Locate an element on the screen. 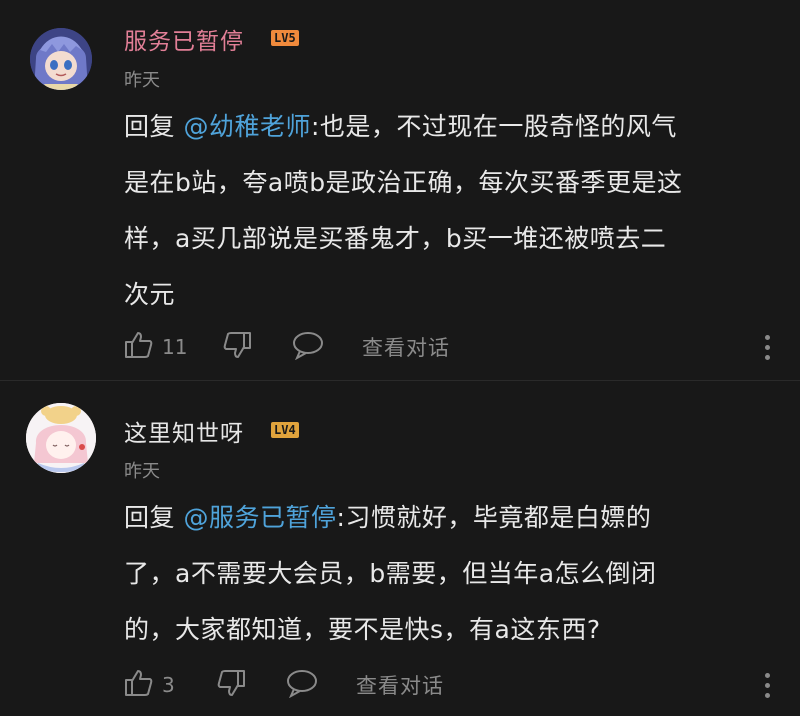 This screenshot has height=716, width=800. comment-line: 是在b站，夸a喷b是政治正确，每次买番季更是这 is located at coordinates (403, 182).